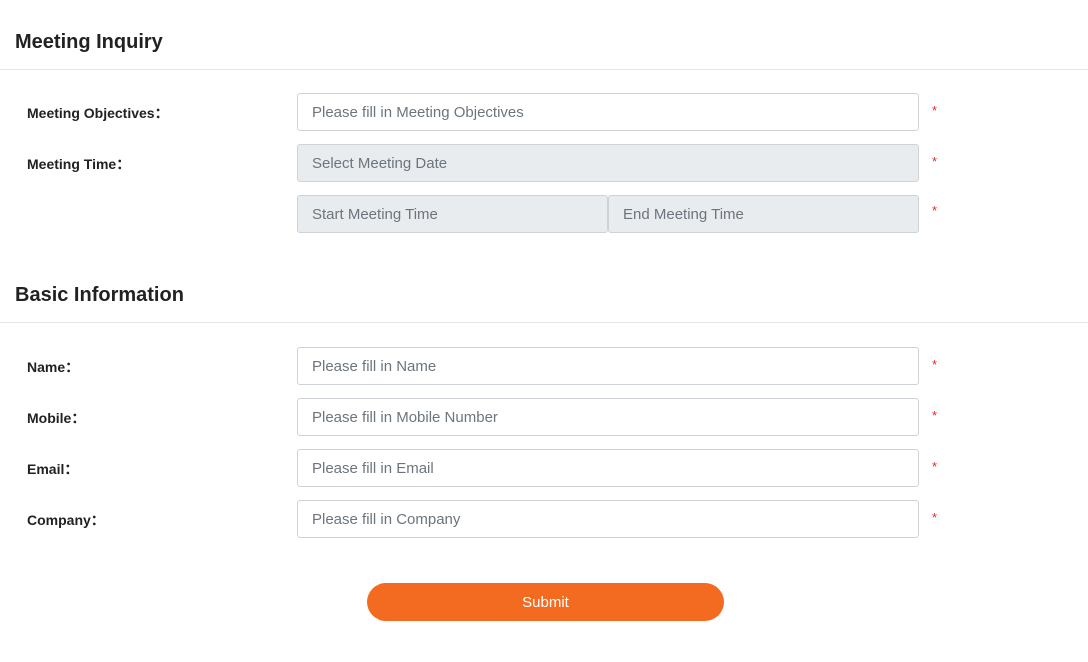 This screenshot has height=662, width=1088. Describe the element at coordinates (763, 214) in the screenshot. I see `end-time-picker` at that location.